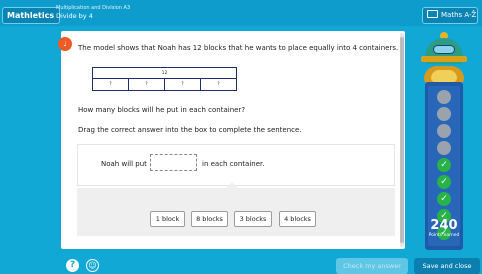  What do you see at coordinates (432, 14) in the screenshot?
I see `book-icon` at bounding box center [432, 14].